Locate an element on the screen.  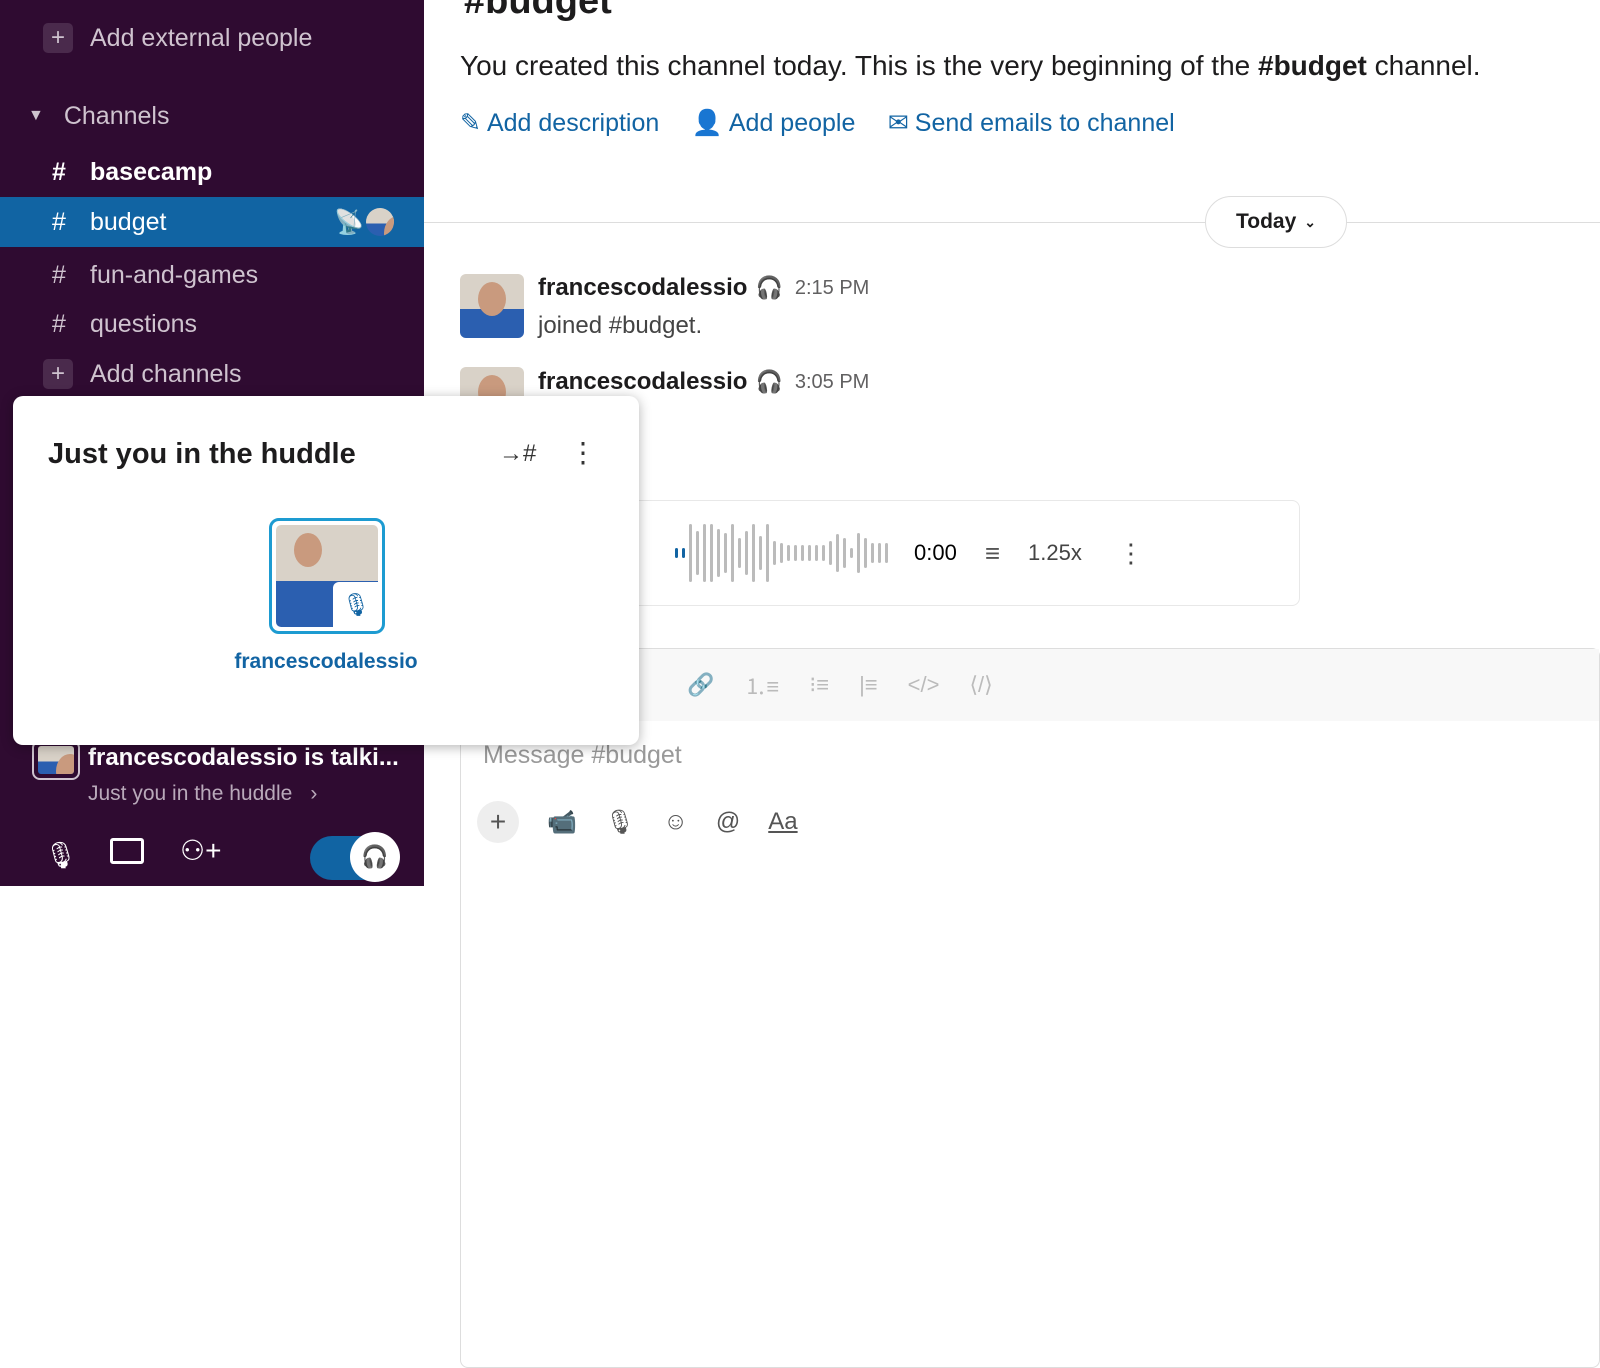
huddle-avatar is located at coordinates (56, 760).